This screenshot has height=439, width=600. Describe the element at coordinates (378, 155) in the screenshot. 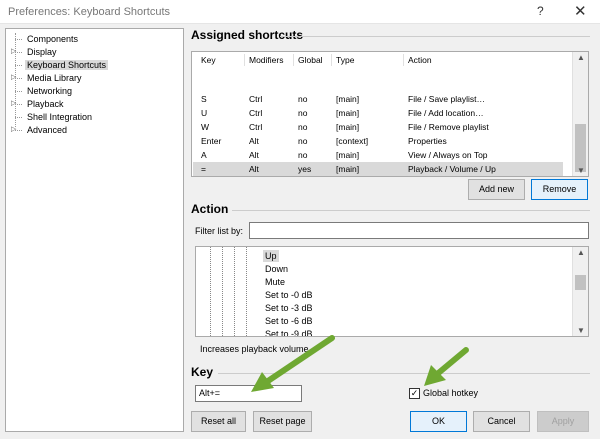

I see `table-row: A Alt no [main] View / Always on Top` at that location.